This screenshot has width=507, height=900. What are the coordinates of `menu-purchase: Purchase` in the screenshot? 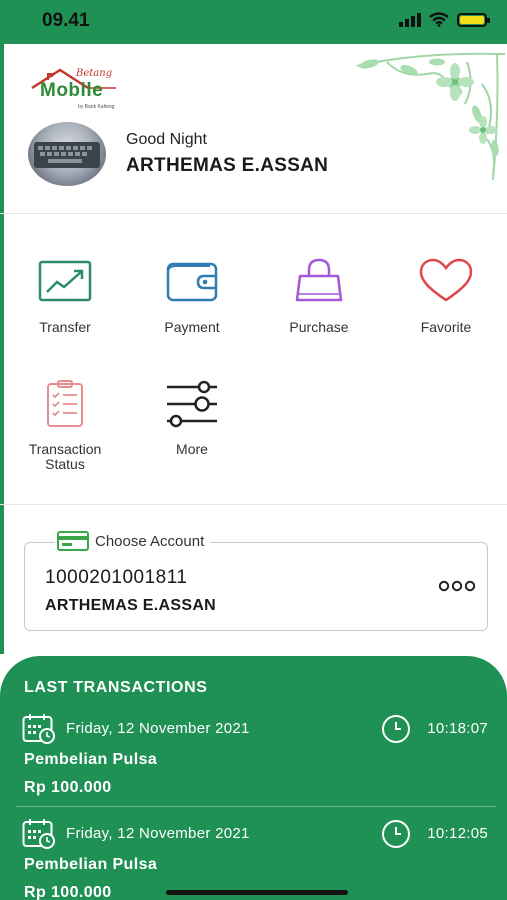 It's located at (319, 296).